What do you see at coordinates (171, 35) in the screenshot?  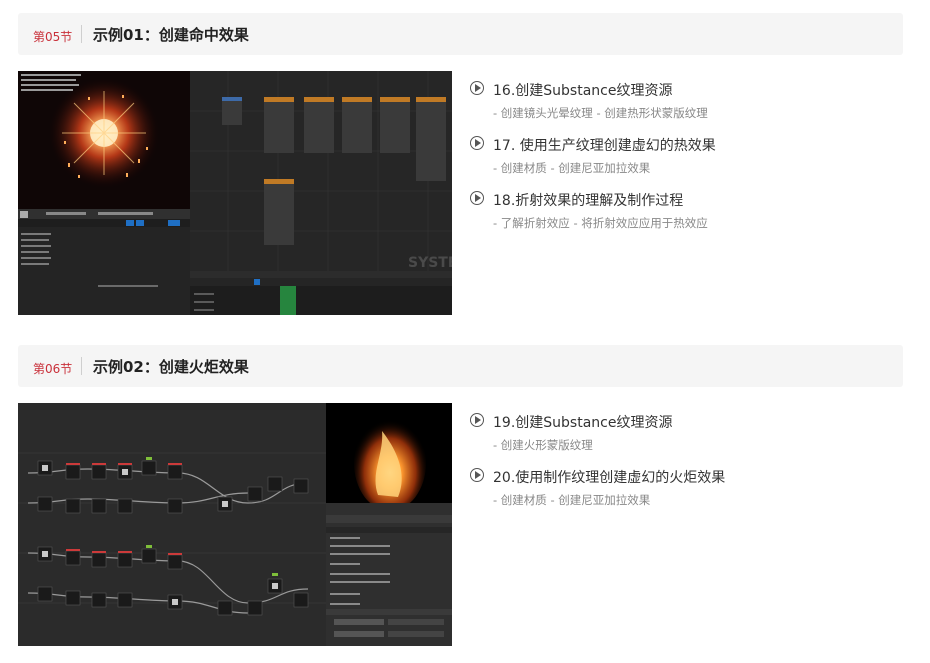 I see `section-title: 示例01：创建命中效果` at bounding box center [171, 35].